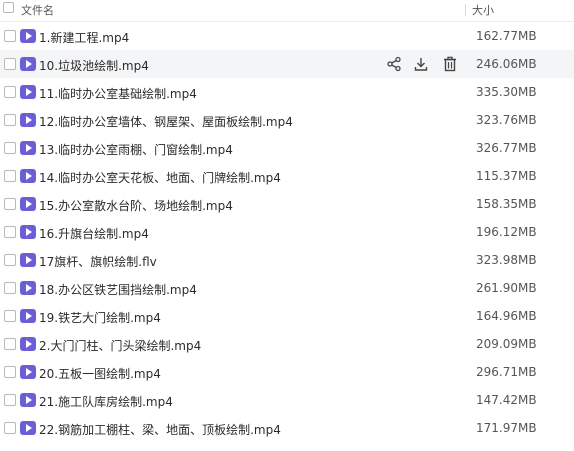 Image resolution: width=574 pixels, height=451 pixels. Describe the element at coordinates (287, 148) in the screenshot. I see `file-row: 13.临时办公室雨棚、门窗绘制.mp4 326.77MB` at that location.